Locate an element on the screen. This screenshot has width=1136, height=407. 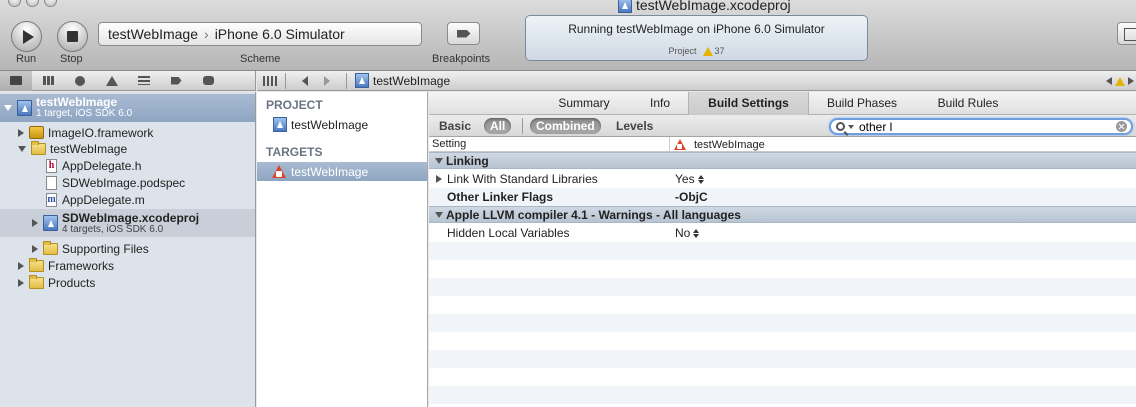
target-item: testWebImage is located at coordinates (342, 171).